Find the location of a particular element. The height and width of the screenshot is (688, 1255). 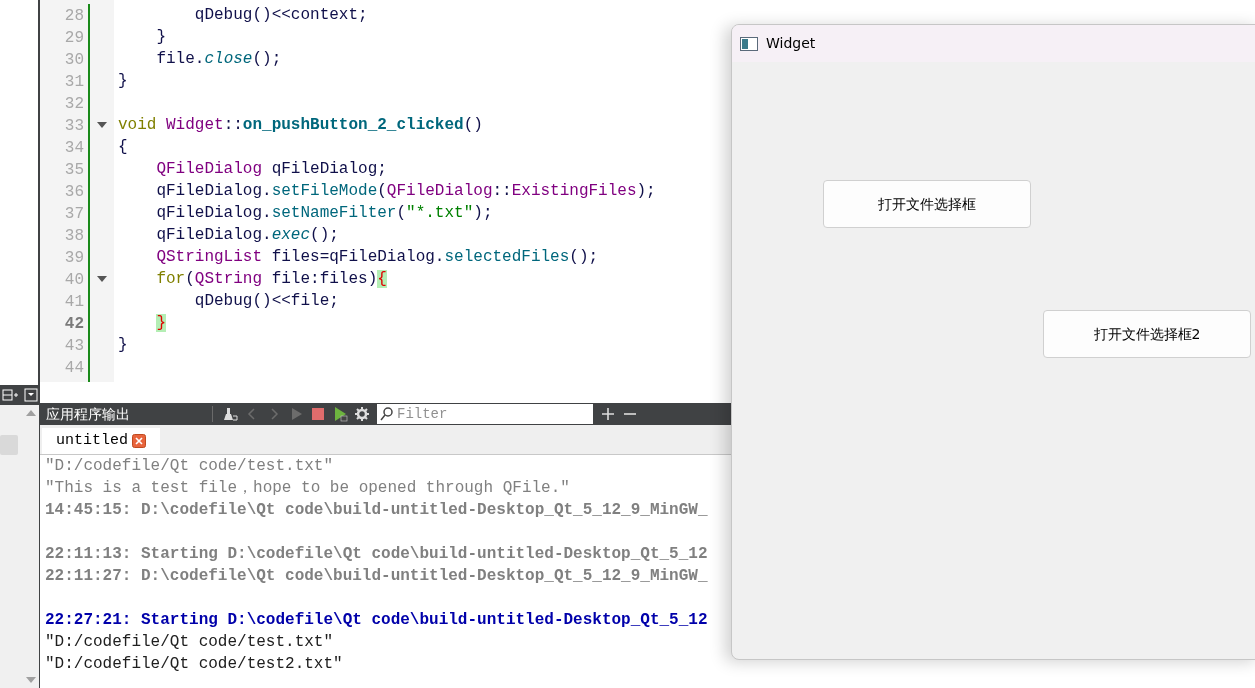

code-line: QFileDialog qFileDialog; is located at coordinates (271, 169).